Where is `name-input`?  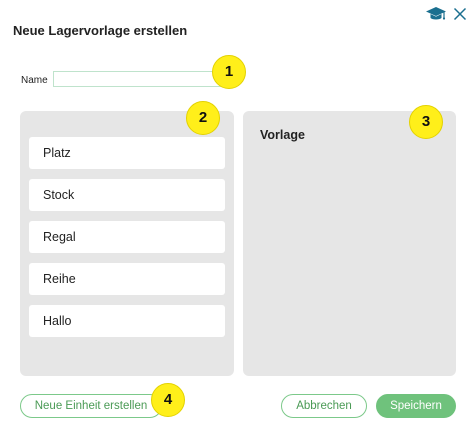
name-input is located at coordinates (142, 79).